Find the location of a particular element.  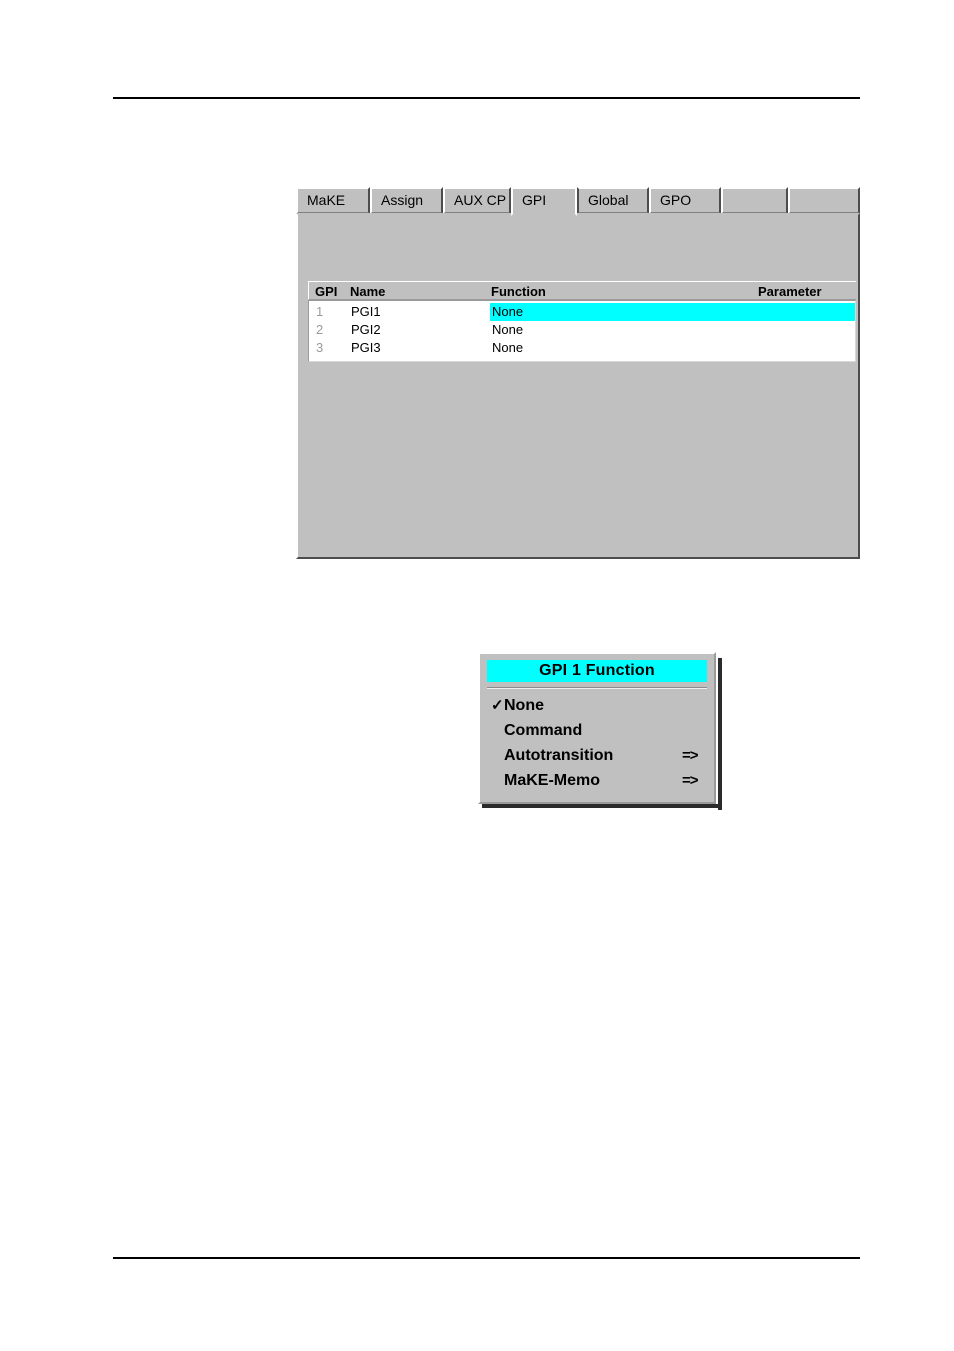

cell-name: PGI2 is located at coordinates (366, 330).